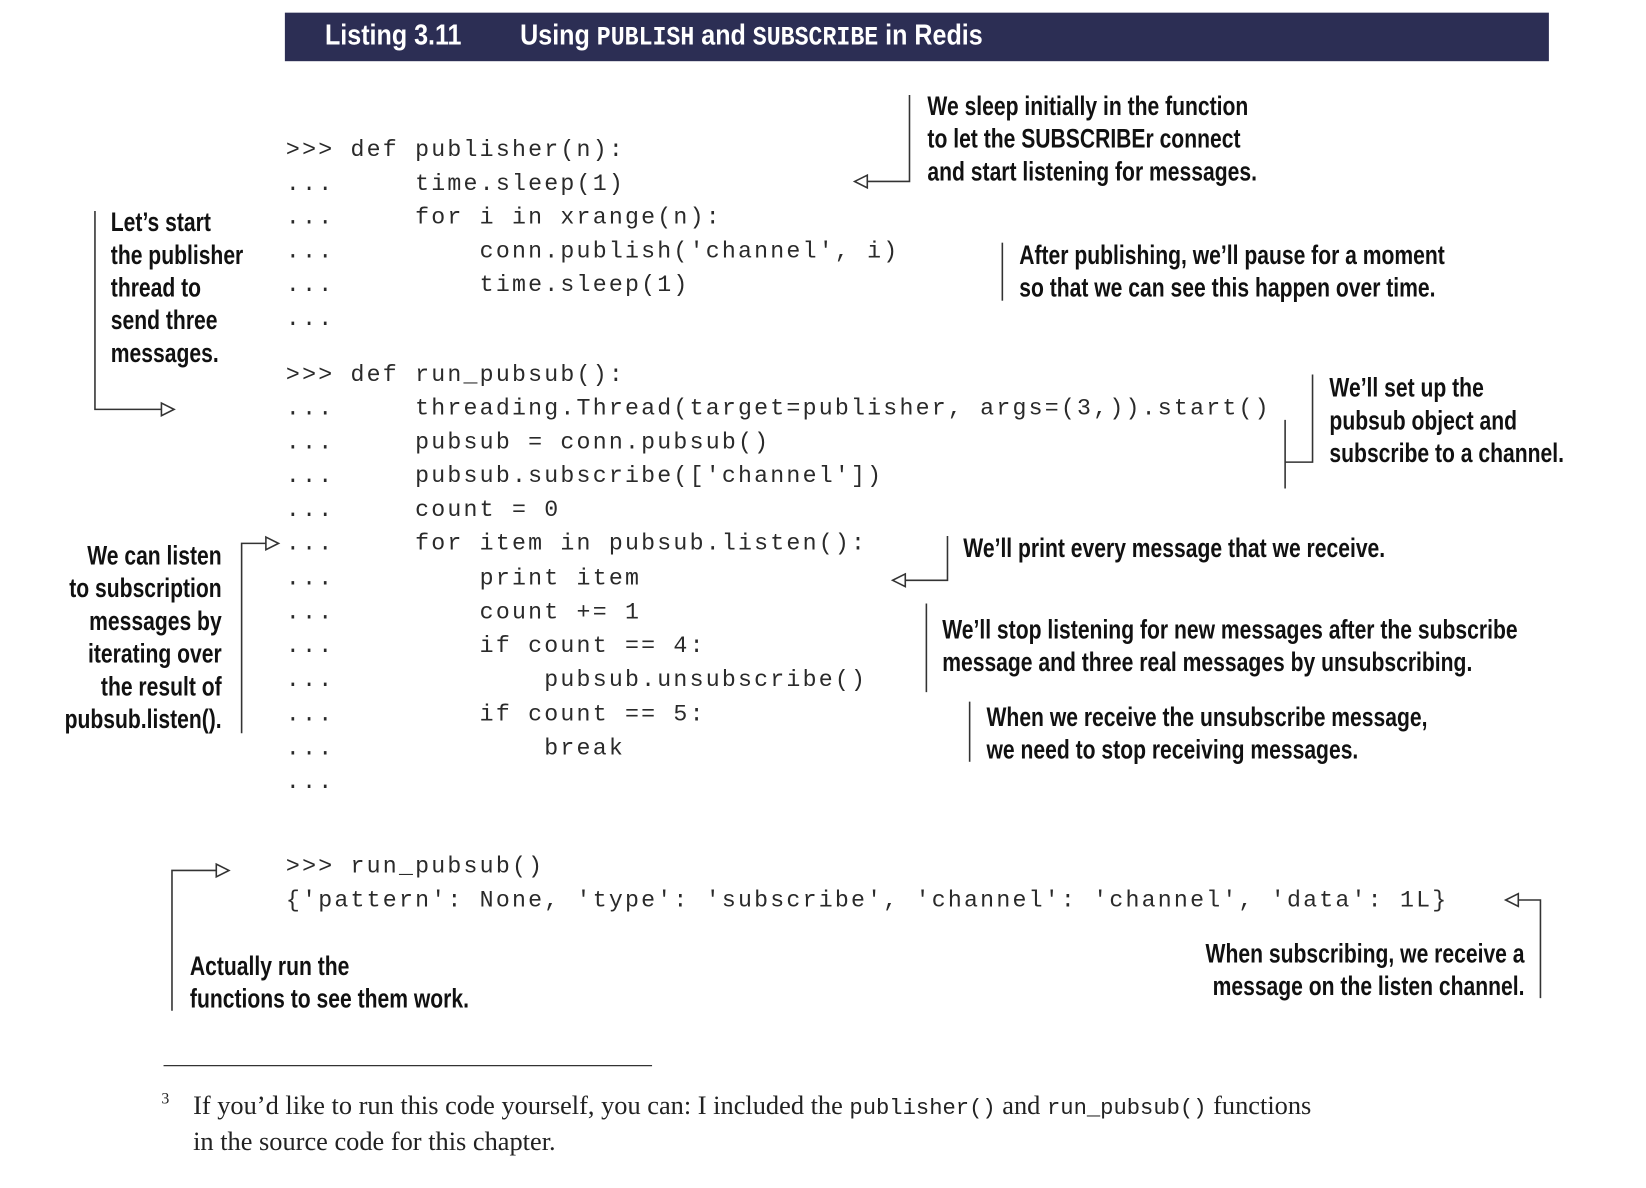 The image size is (1646, 1188). I want to click on annotation-line: We’ll set up the, so click(1406, 388).